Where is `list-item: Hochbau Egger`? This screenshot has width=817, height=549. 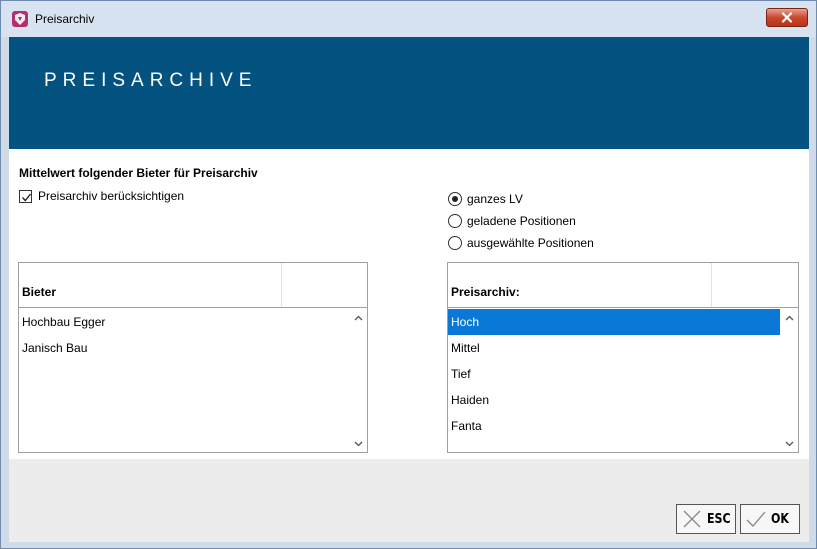
list-item: Hochbau Egger is located at coordinates (184, 322).